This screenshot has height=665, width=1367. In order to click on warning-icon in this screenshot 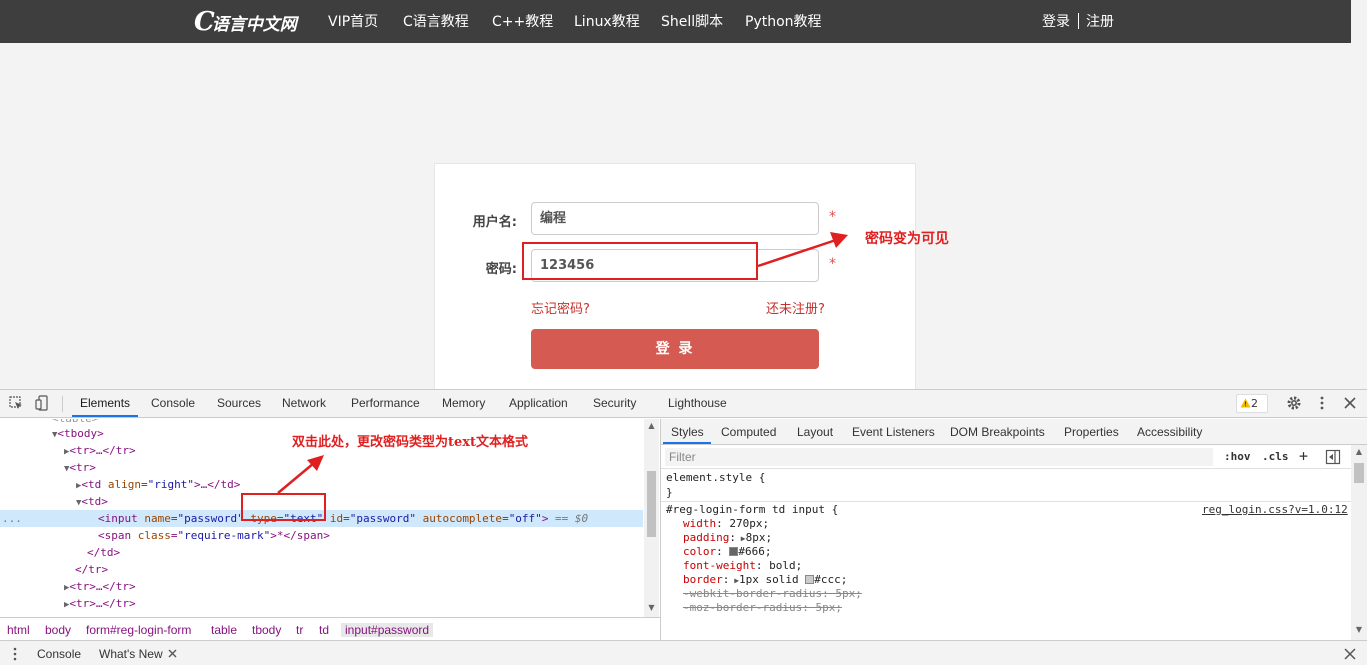, I will do `click(1245, 403)`.